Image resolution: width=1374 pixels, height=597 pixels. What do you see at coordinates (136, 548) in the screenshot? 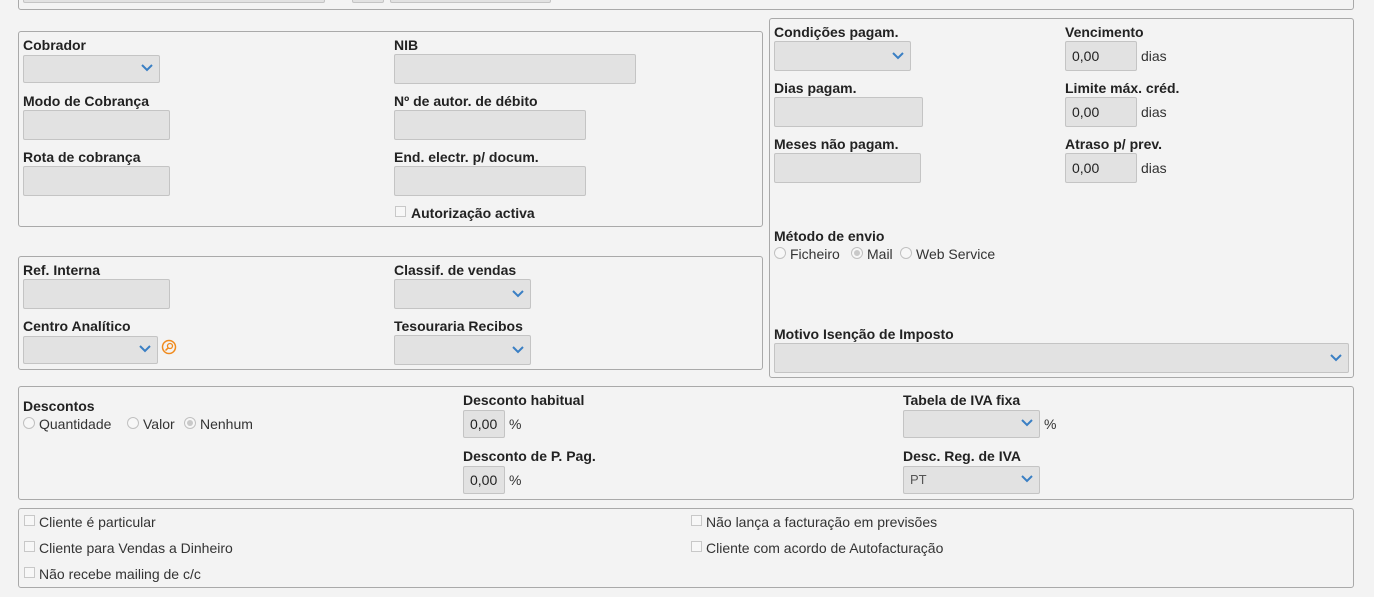
I see `dinheiro-label: Cliente para Vendas a Dinheiro` at bounding box center [136, 548].